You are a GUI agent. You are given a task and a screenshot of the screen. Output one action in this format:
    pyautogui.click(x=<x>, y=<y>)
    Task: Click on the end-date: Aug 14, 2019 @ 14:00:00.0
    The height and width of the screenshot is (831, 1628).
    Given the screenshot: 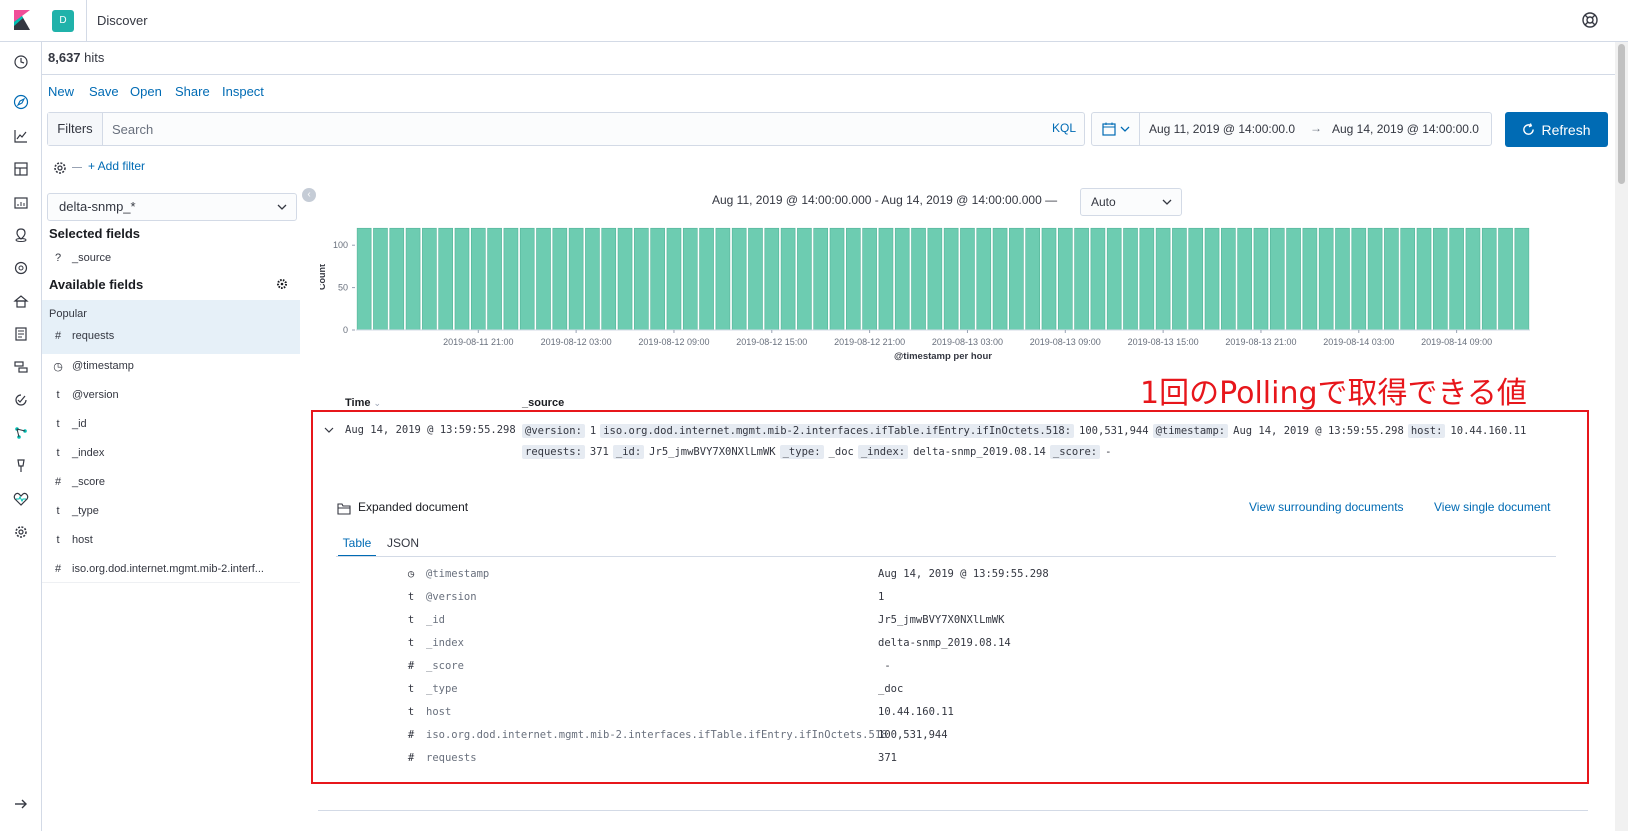 What is the action you would take?
    pyautogui.click(x=1405, y=129)
    